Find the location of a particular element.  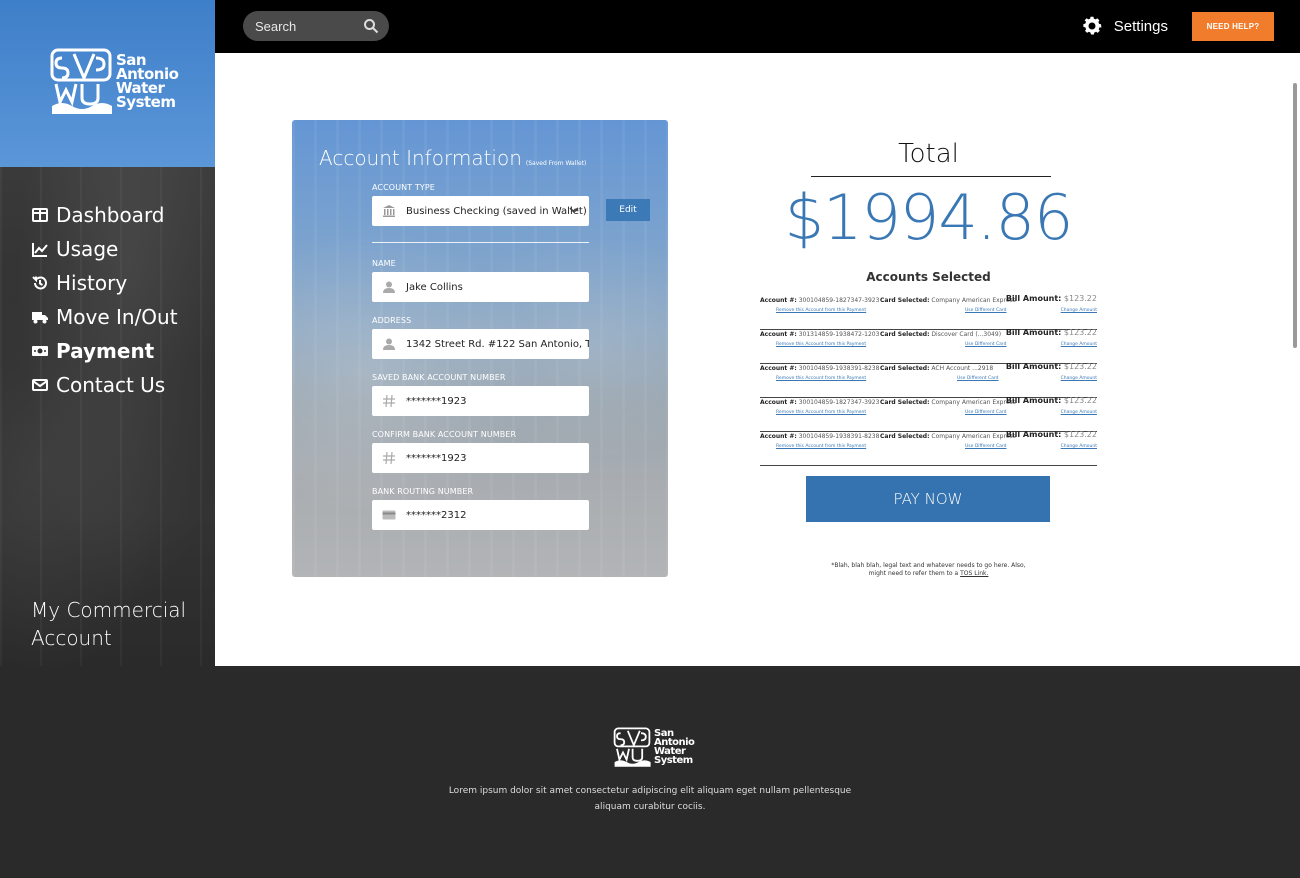

total-underline is located at coordinates (931, 176).